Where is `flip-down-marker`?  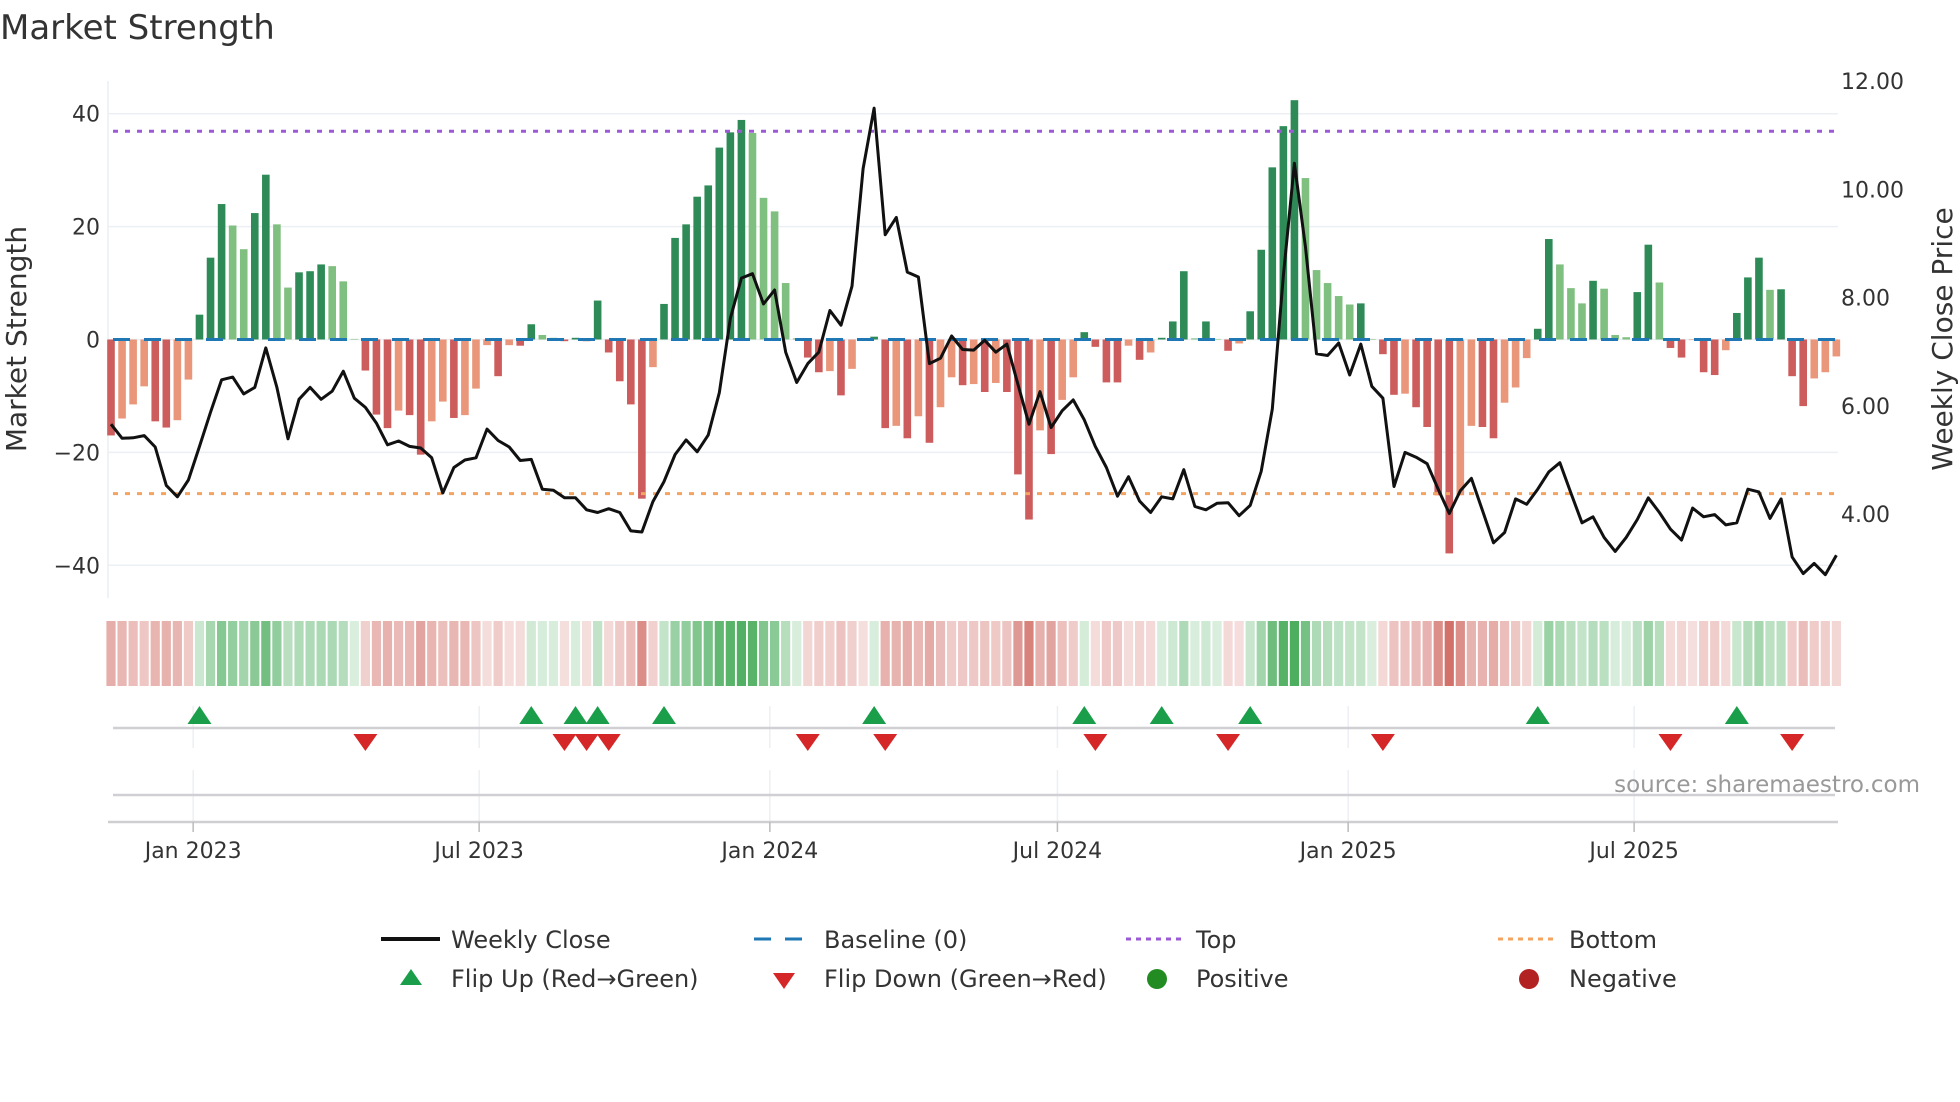
flip-down-marker is located at coordinates (1792, 742).